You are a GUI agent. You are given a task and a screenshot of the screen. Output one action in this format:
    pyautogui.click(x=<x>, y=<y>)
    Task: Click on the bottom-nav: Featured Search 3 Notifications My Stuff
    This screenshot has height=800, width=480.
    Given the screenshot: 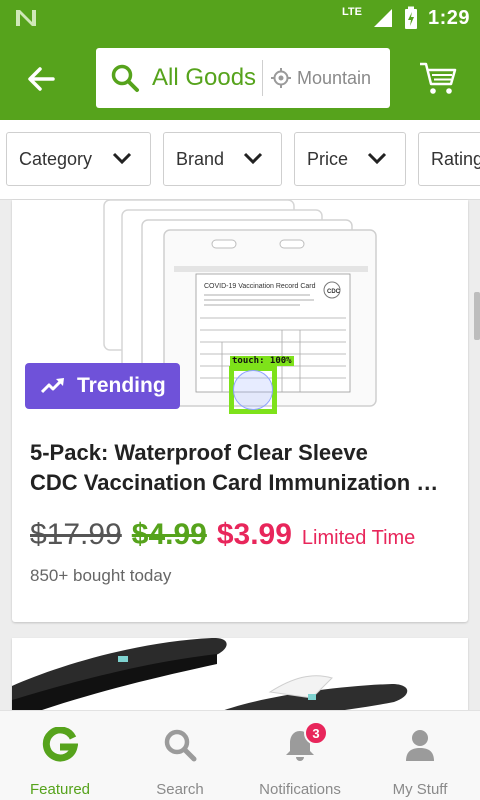 What is the action you would take?
    pyautogui.click(x=240, y=755)
    